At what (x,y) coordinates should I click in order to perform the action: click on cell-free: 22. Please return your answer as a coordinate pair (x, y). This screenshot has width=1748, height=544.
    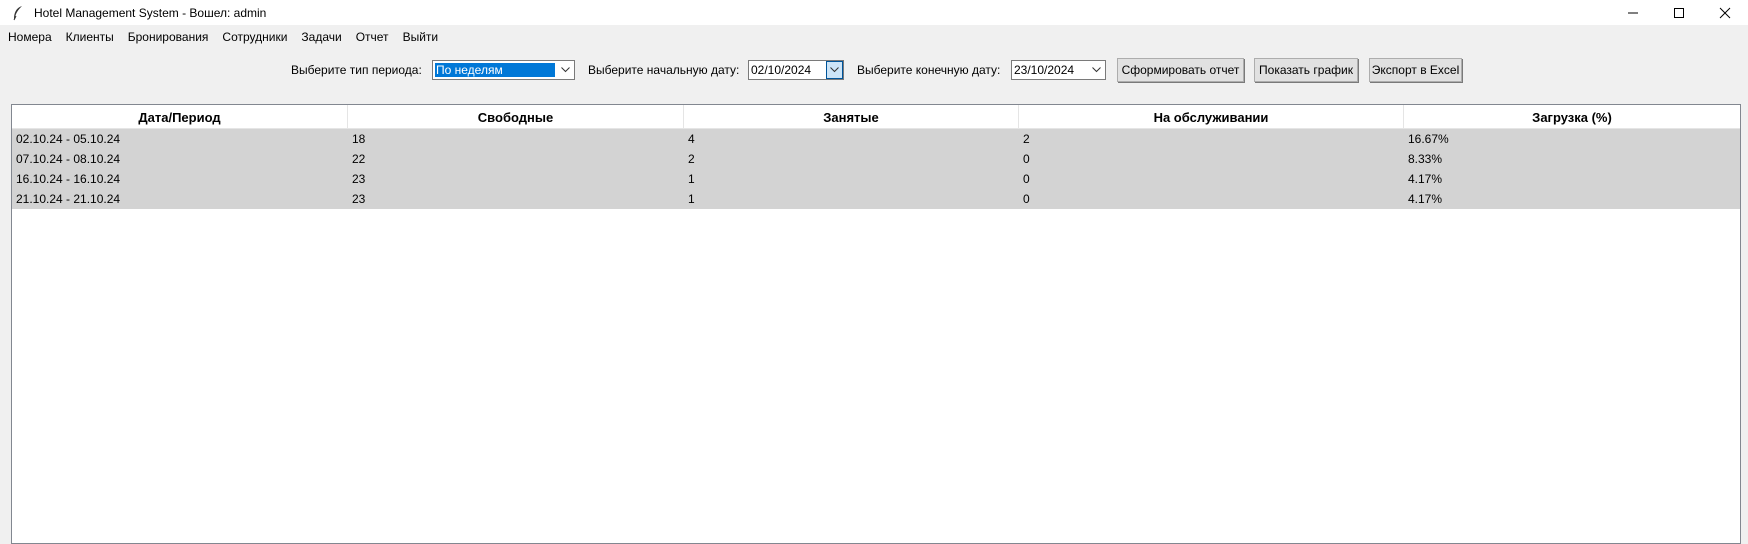
    Looking at the image, I should click on (359, 159).